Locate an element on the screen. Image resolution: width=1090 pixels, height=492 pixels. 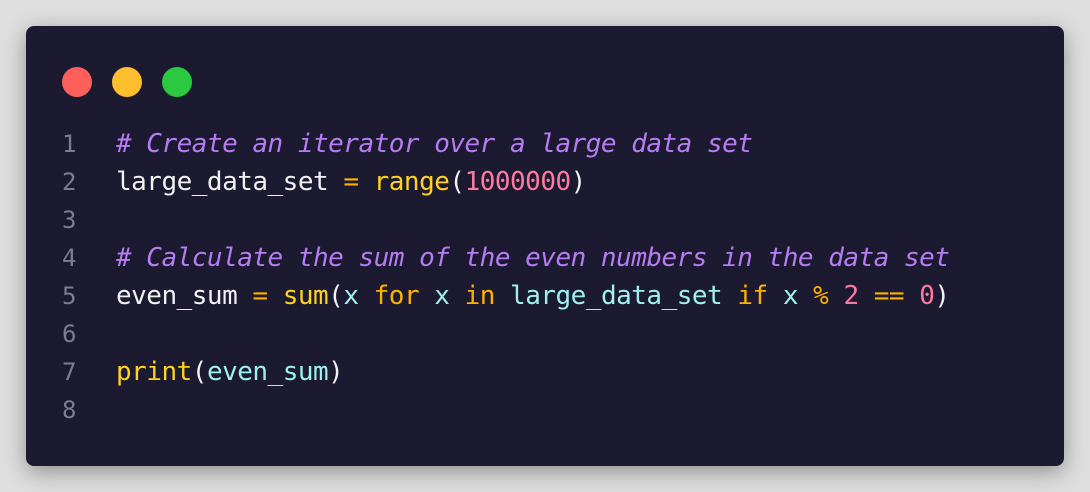
code-token: 0 is located at coordinates (927, 296).